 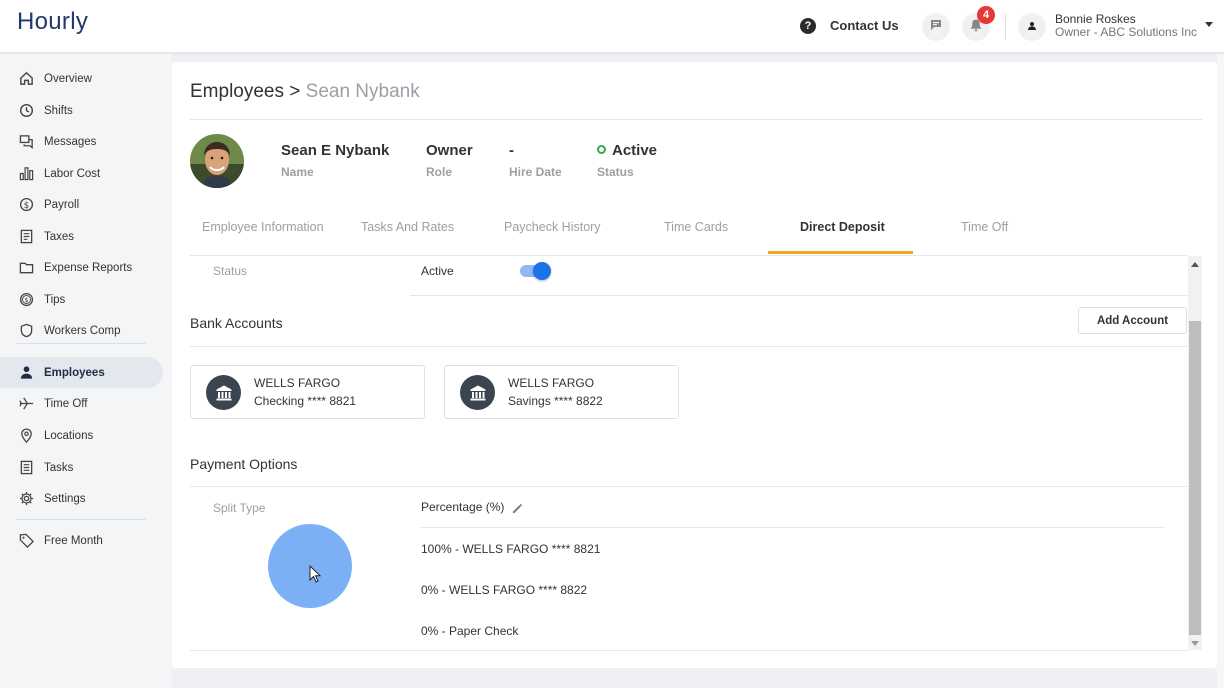 What do you see at coordinates (535, 172) in the screenshot?
I see `employee-hire-date-label: Hire Date` at bounding box center [535, 172].